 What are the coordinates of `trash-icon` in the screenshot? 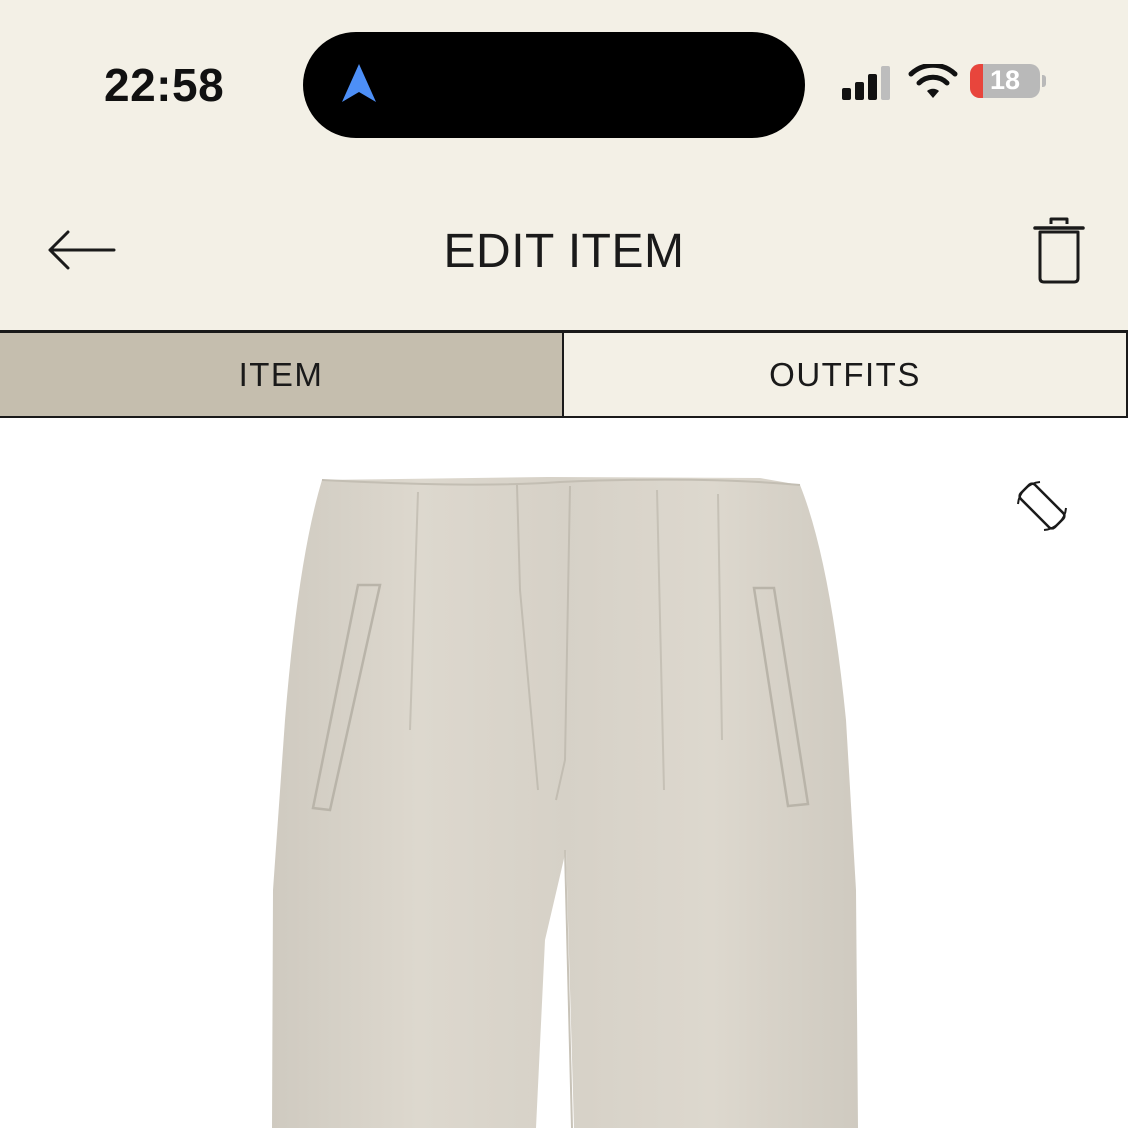 It's located at (1059, 250).